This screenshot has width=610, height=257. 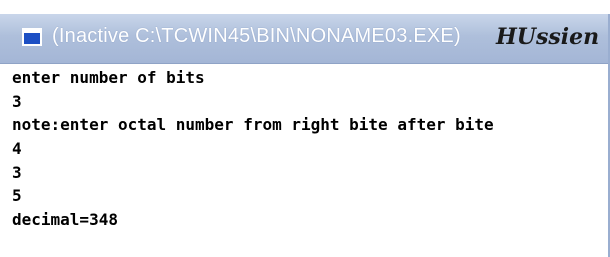 I want to click on console-line-prompt-bits: enter number of bits, so click(x=108, y=77).